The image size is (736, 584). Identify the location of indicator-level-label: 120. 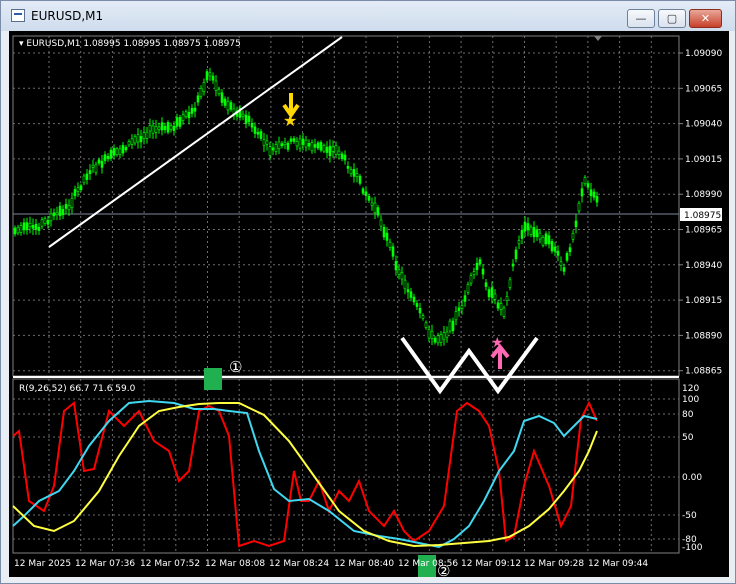
(690, 389).